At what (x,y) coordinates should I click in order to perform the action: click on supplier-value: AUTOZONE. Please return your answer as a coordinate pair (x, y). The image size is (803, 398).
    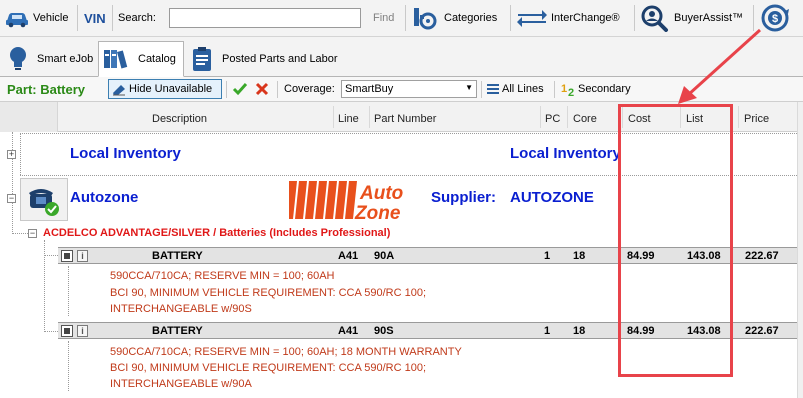
    Looking at the image, I should click on (552, 197).